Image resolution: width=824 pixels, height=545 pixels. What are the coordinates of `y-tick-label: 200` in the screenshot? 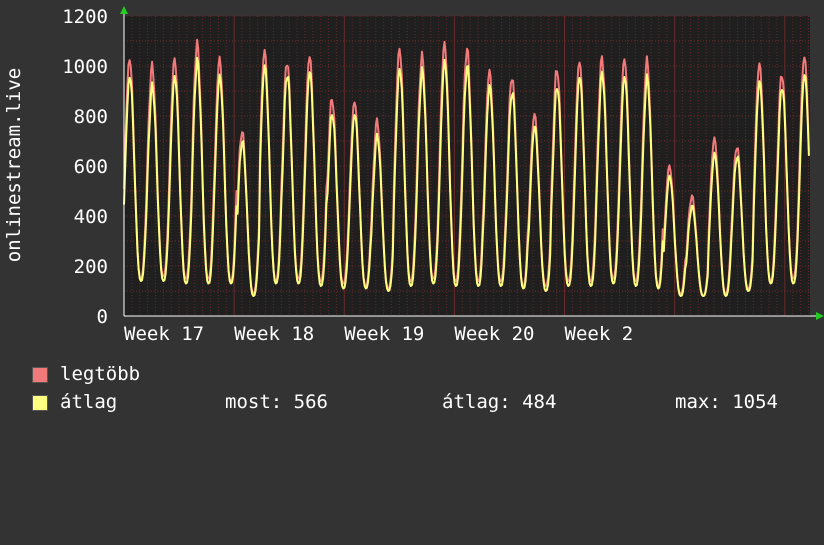 It's located at (91, 267).